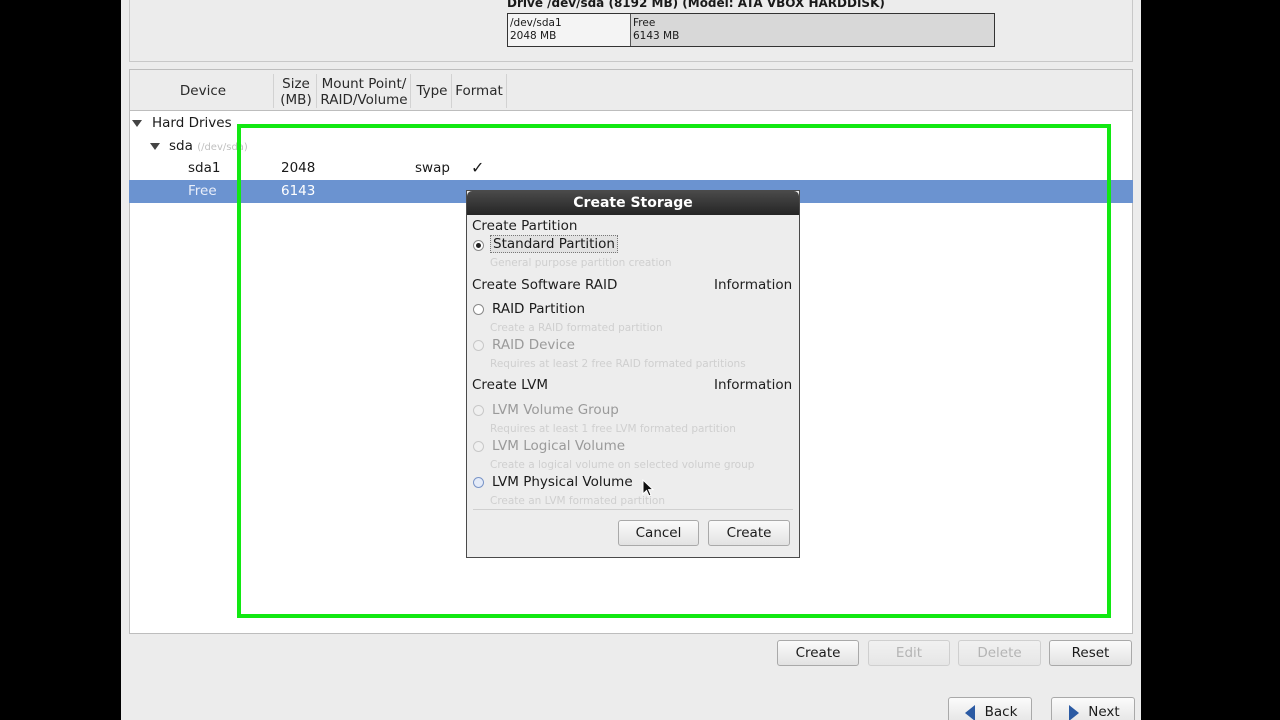 The image size is (1280, 720). What do you see at coordinates (555, 410) in the screenshot?
I see `option-lvm-volume-group: LVM Volume Group` at bounding box center [555, 410].